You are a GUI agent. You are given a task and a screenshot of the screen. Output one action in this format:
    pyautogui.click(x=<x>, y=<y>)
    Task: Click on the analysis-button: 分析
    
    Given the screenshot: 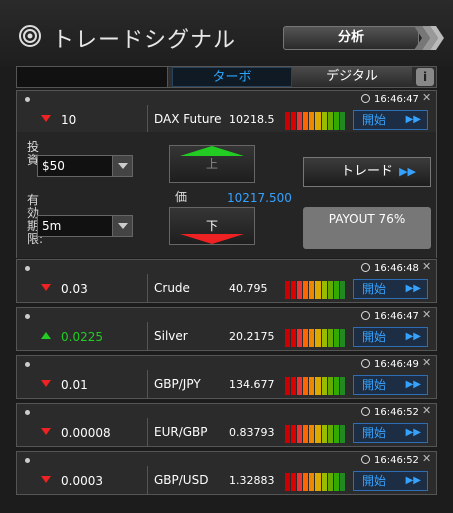 What is the action you would take?
    pyautogui.click(x=351, y=38)
    